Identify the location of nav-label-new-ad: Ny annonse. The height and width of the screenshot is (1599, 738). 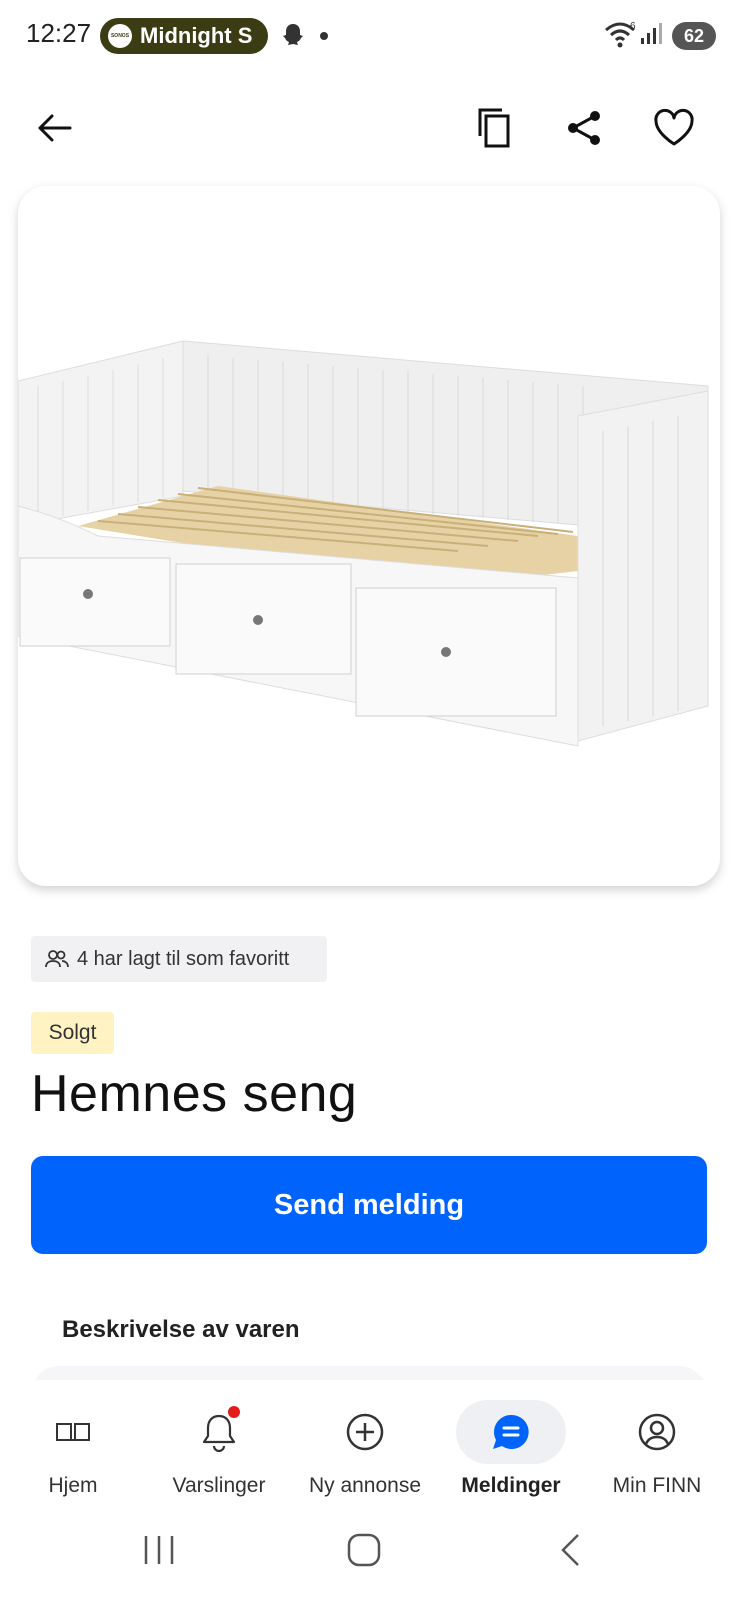
(365, 1485).